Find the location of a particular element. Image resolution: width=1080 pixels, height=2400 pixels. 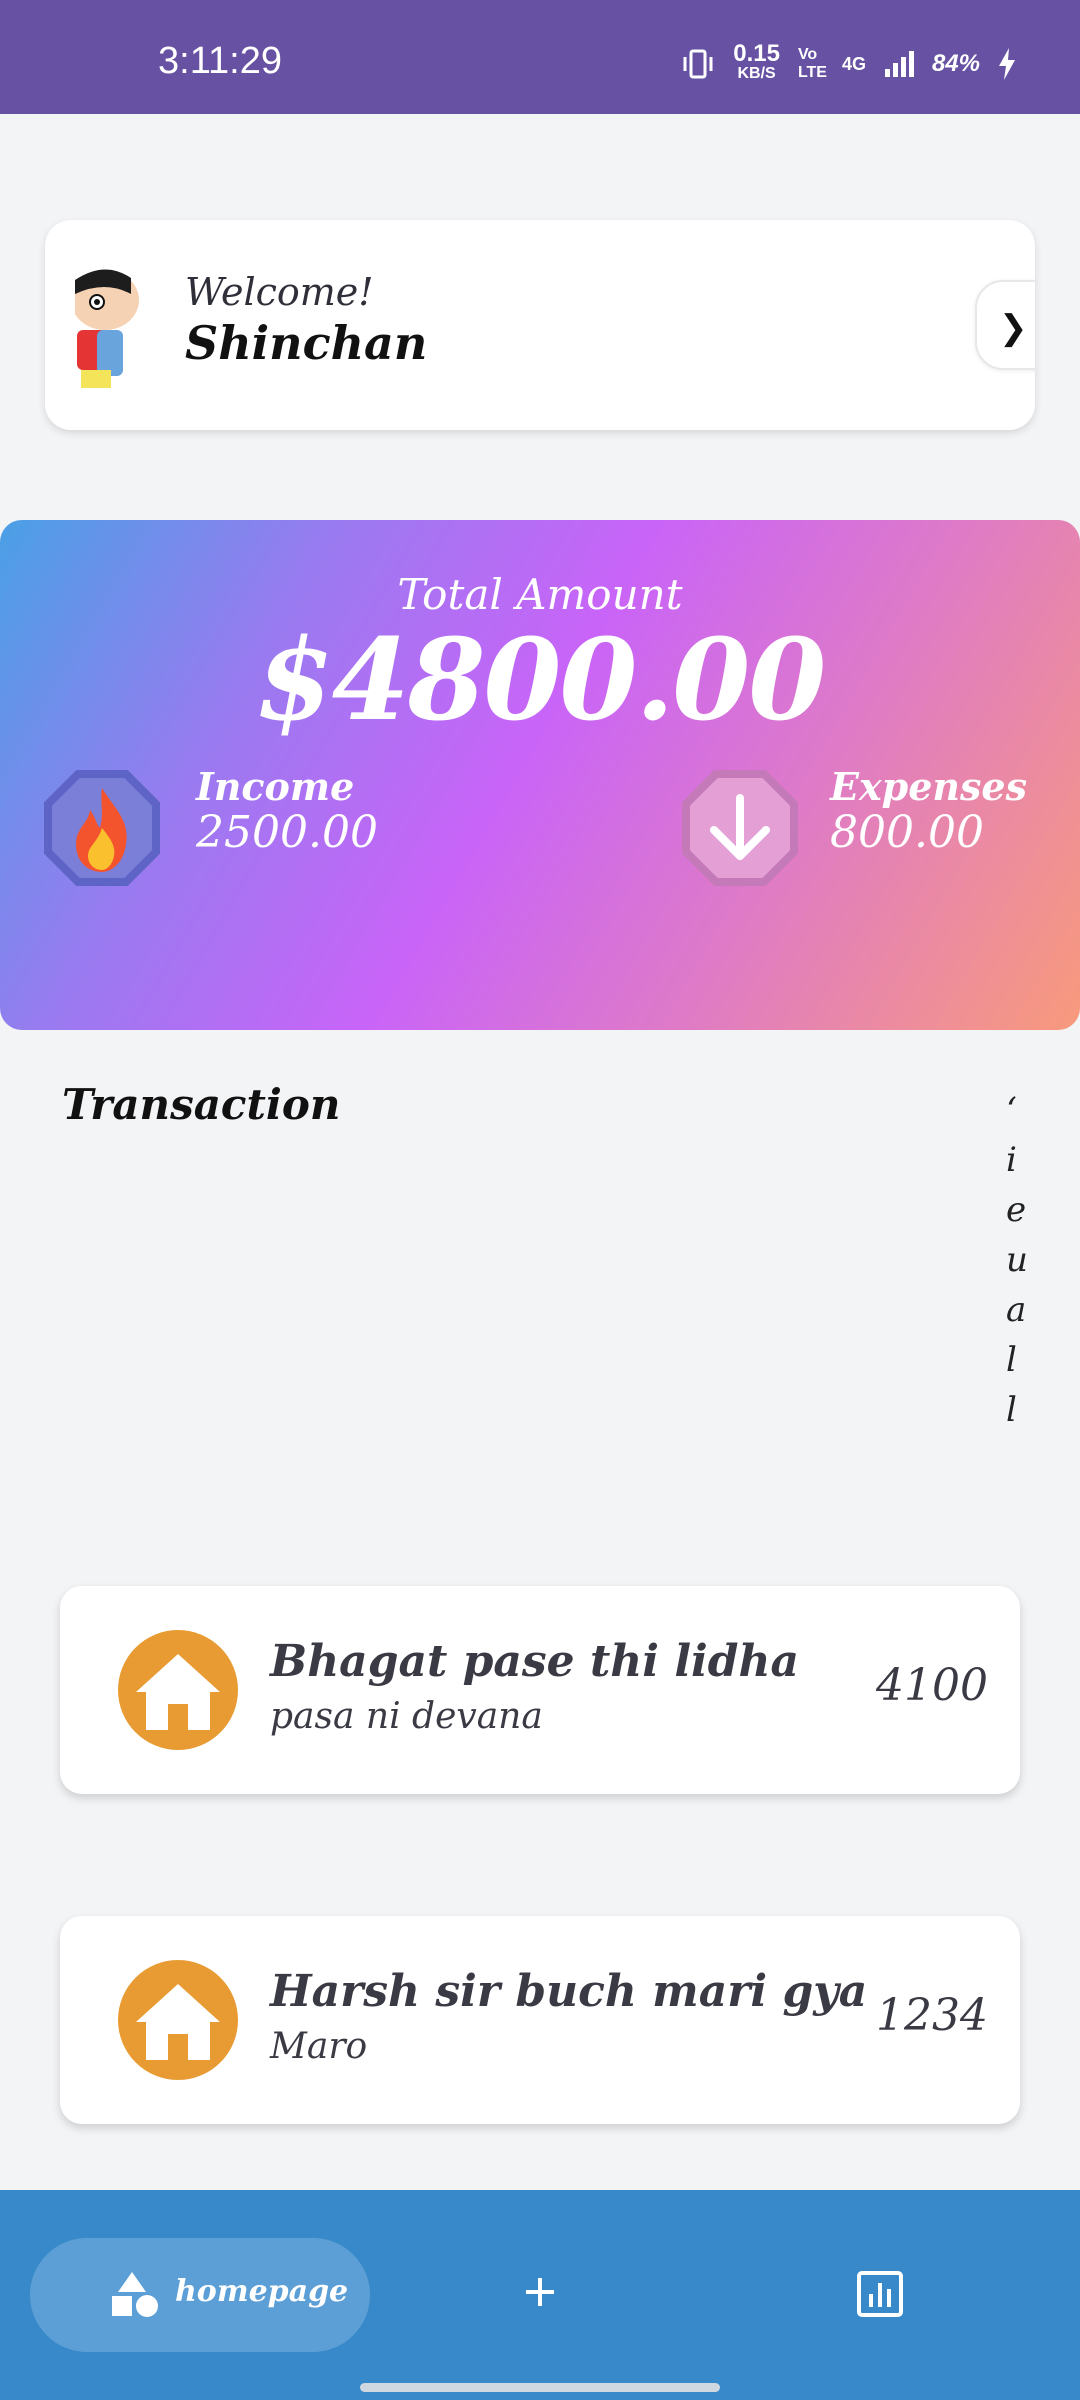

network-type: 4G is located at coordinates (853, 63).